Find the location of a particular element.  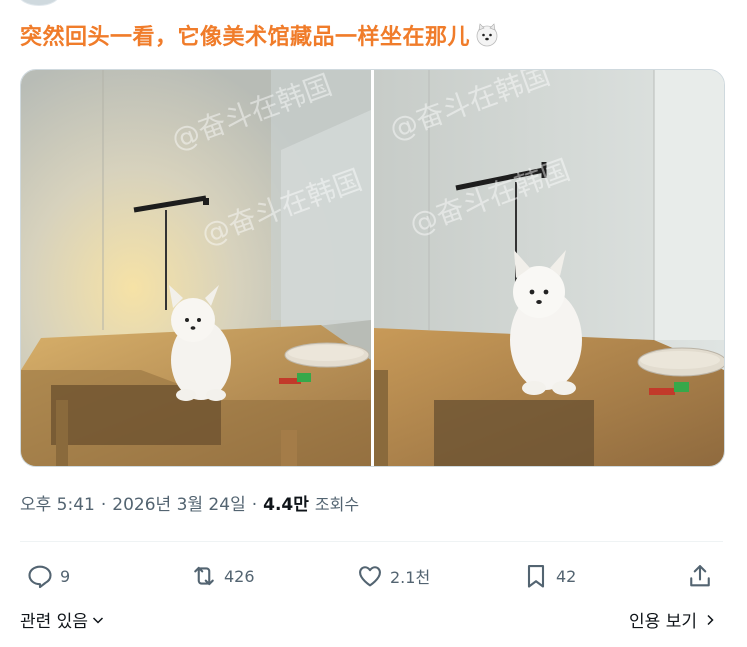

related-toggle: 관련 있음 is located at coordinates (62, 619).